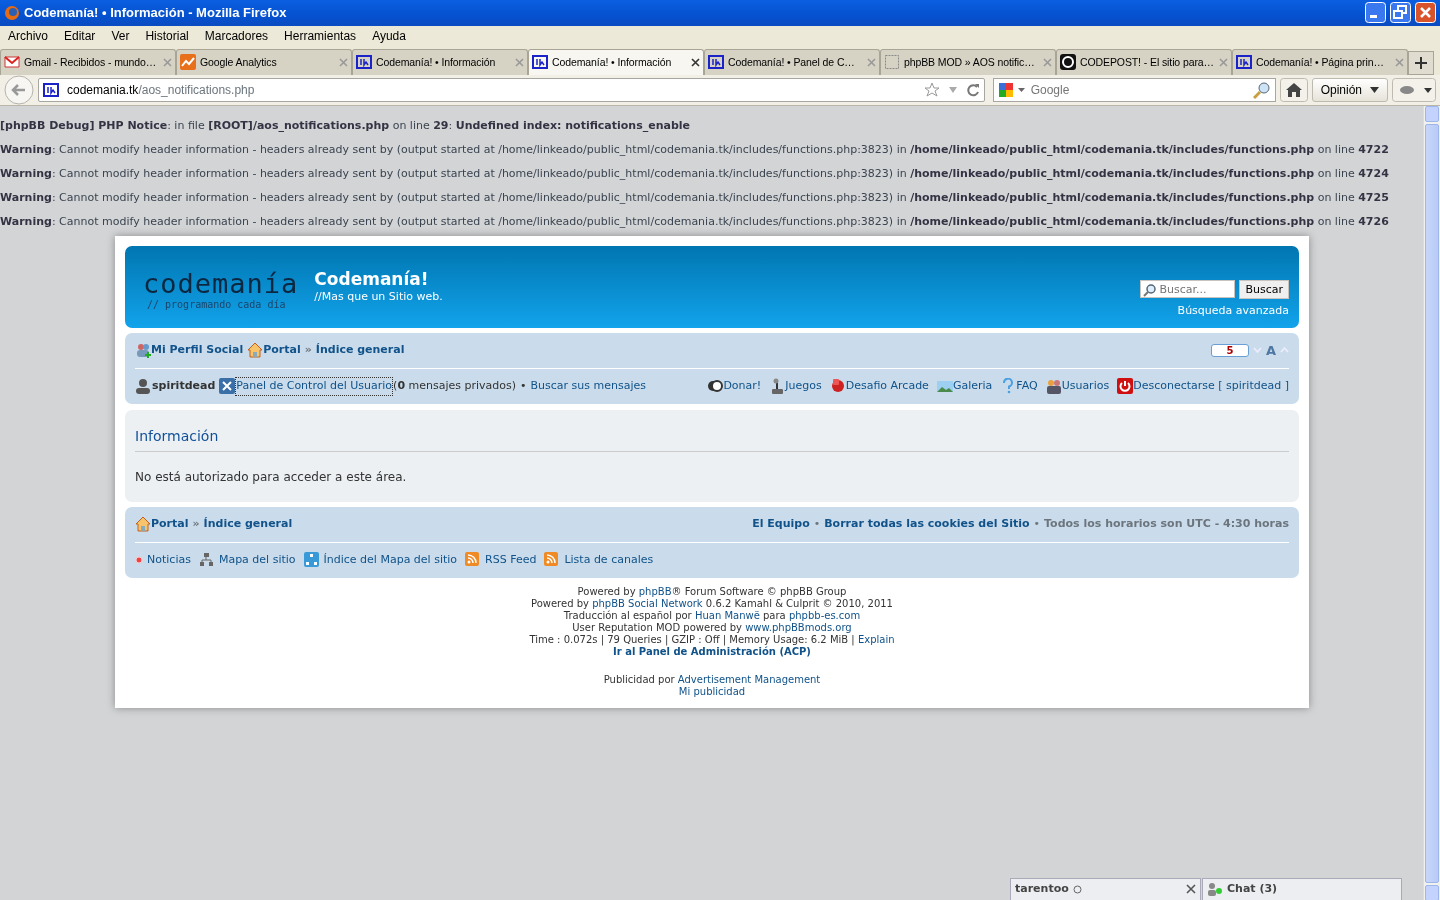 This screenshot has height=900, width=1440. Describe the element at coordinates (837, 386) in the screenshot. I see `boxing-glove-icon` at that location.